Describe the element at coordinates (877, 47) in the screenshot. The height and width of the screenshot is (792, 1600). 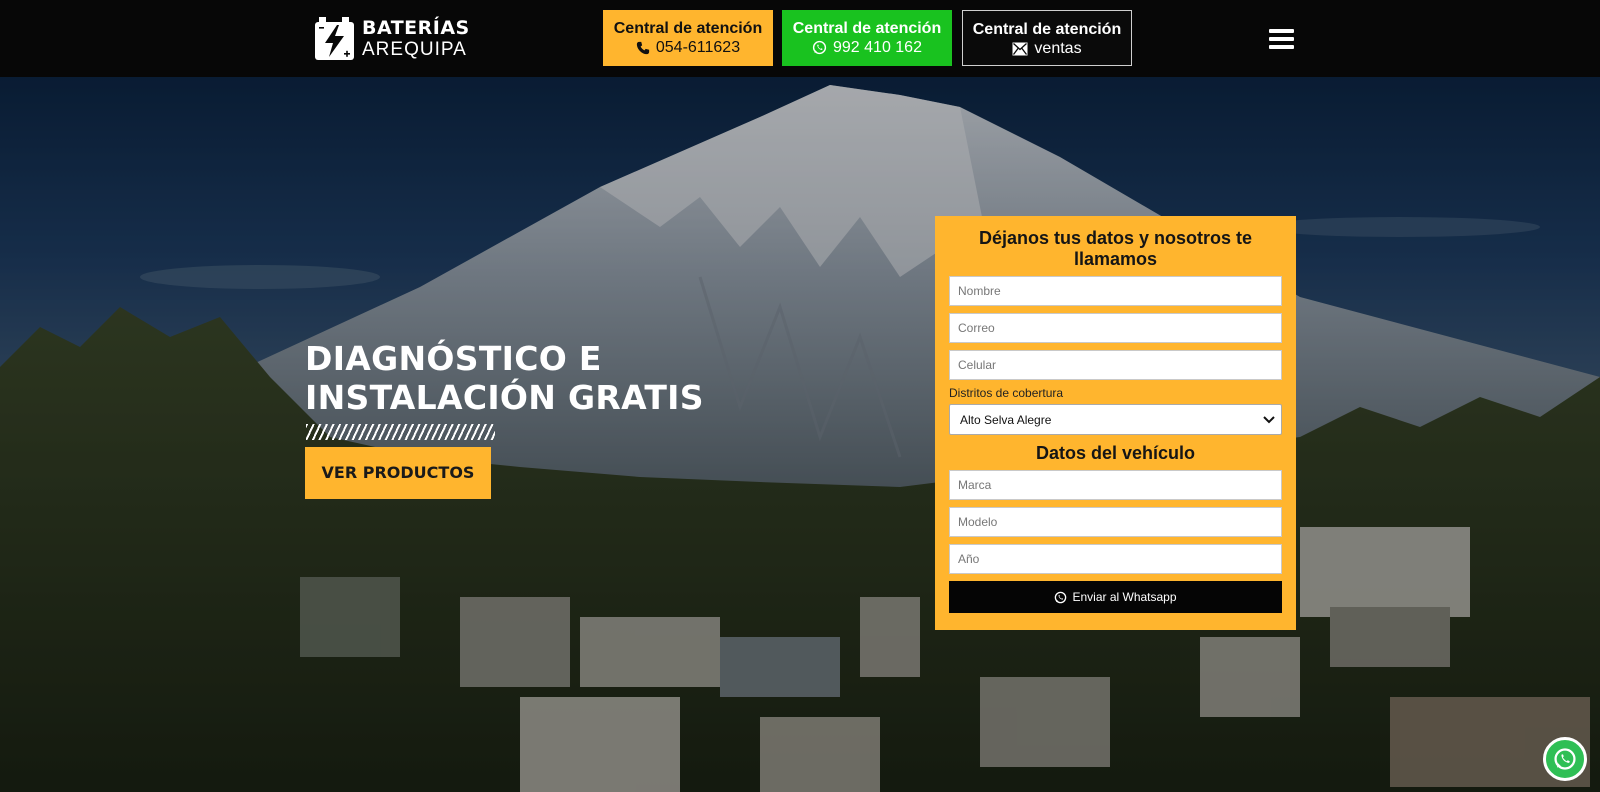
I see `whatsapp-cta-number: 992 410 162` at that location.